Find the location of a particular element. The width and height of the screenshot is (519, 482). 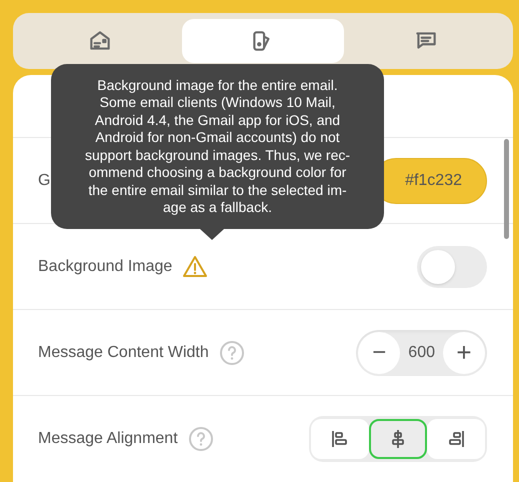

warning-icon is located at coordinates (195, 266).